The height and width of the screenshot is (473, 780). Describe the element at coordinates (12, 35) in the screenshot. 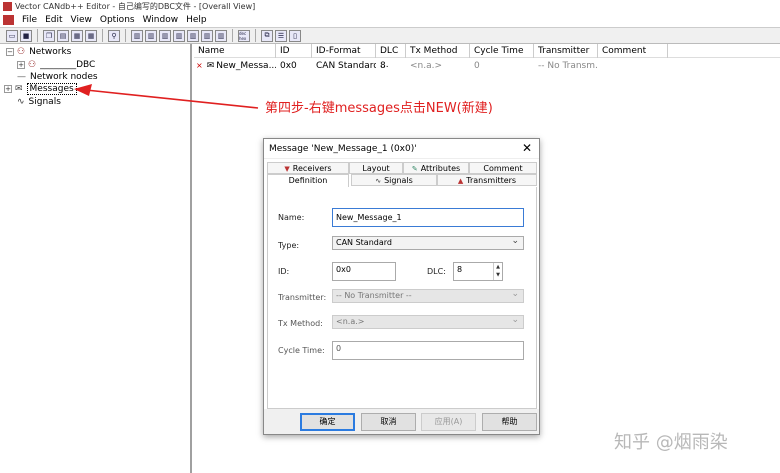

I see `open-icon: ▭` at that location.